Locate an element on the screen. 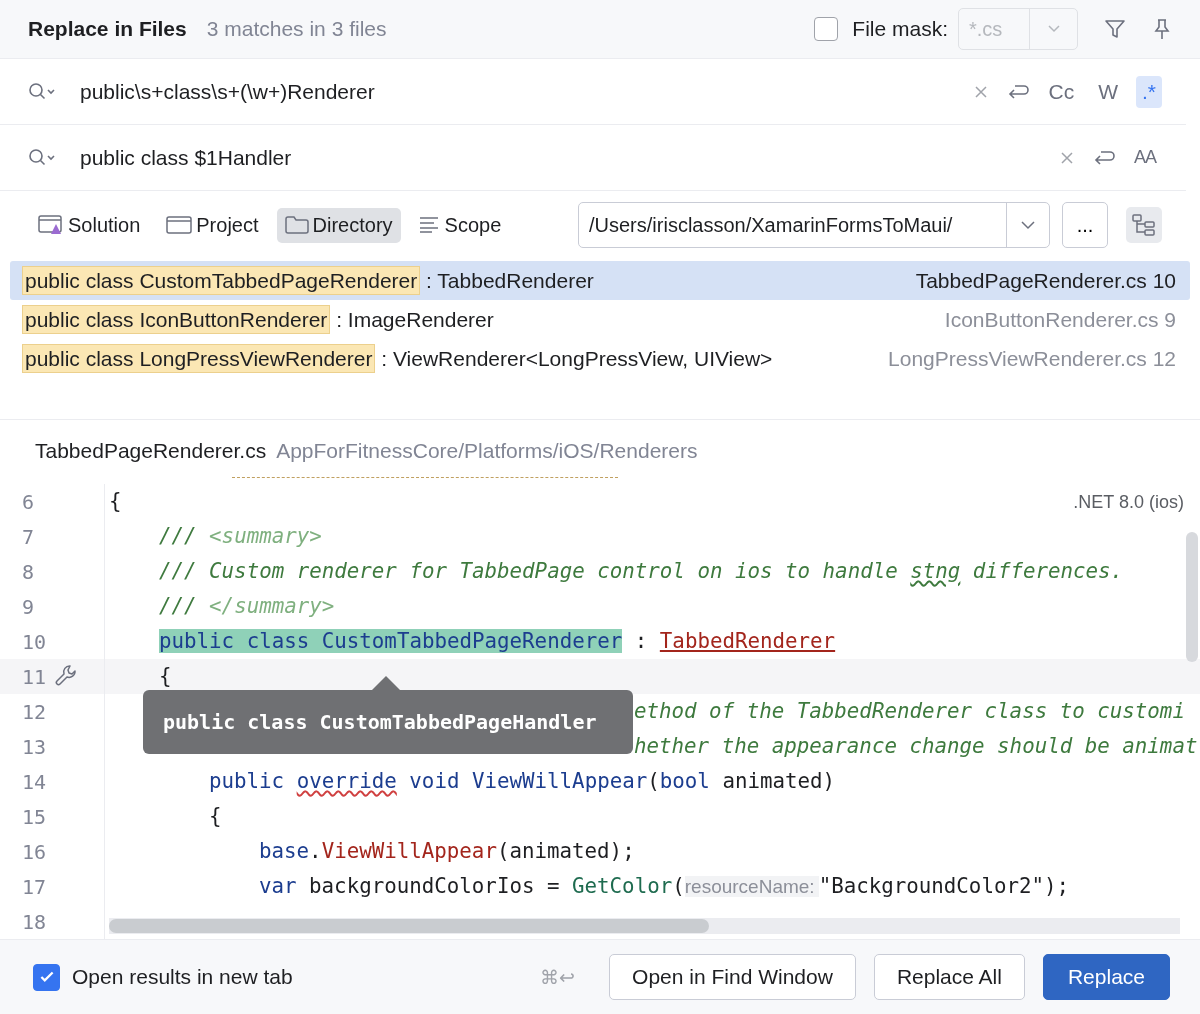 Image resolution: width=1200 pixels, height=1014 pixels. search-option-toggle: Cc is located at coordinates (1061, 91).